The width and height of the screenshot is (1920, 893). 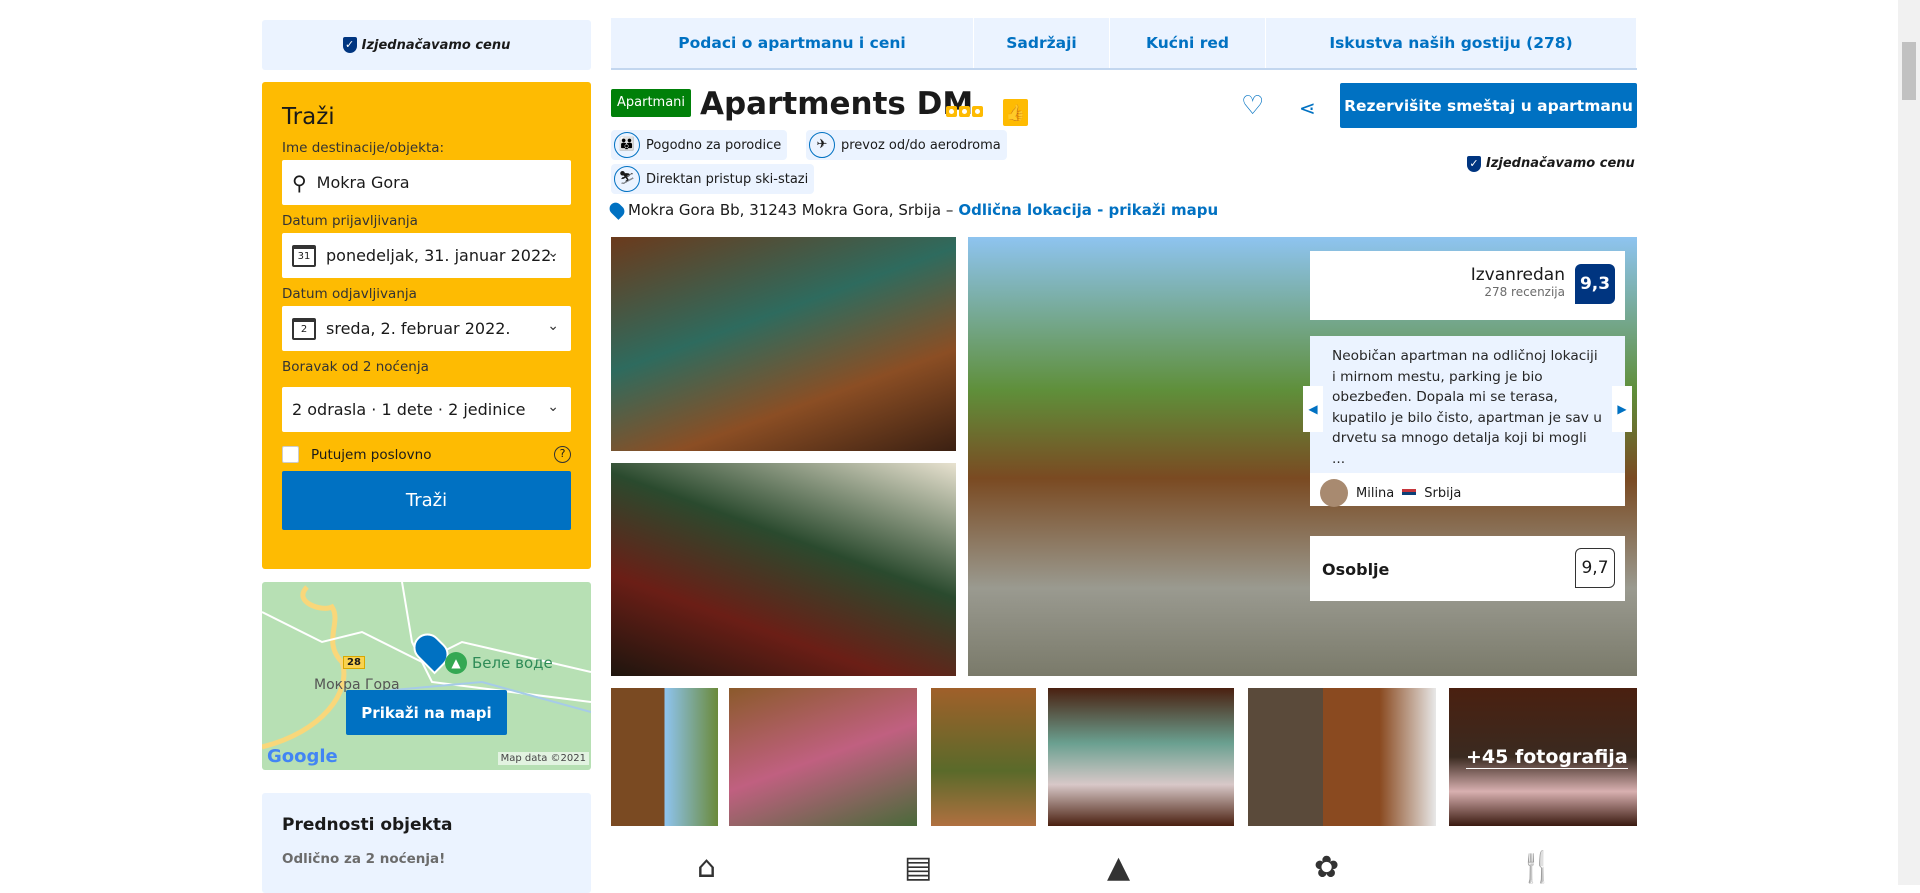 I want to click on house-icon: ⌂, so click(x=707, y=867).